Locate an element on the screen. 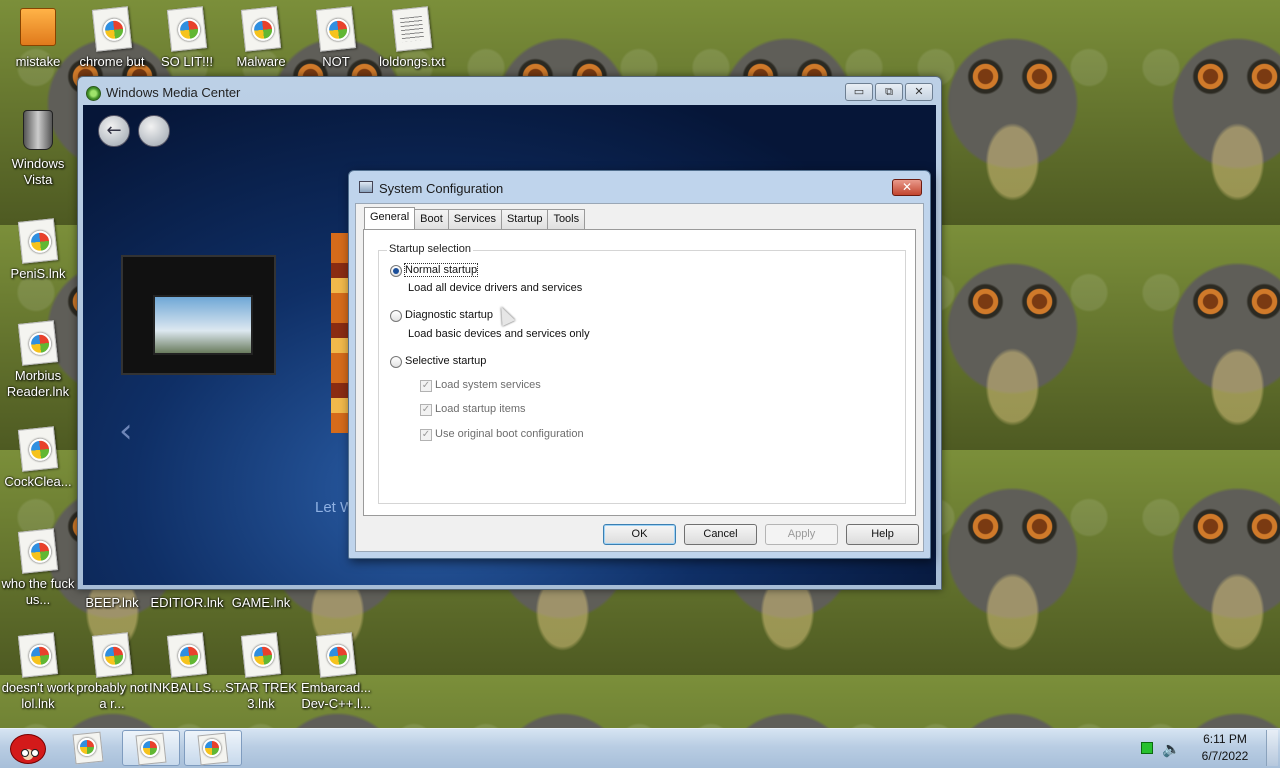  minimize-button: ▭ is located at coordinates (859, 92).